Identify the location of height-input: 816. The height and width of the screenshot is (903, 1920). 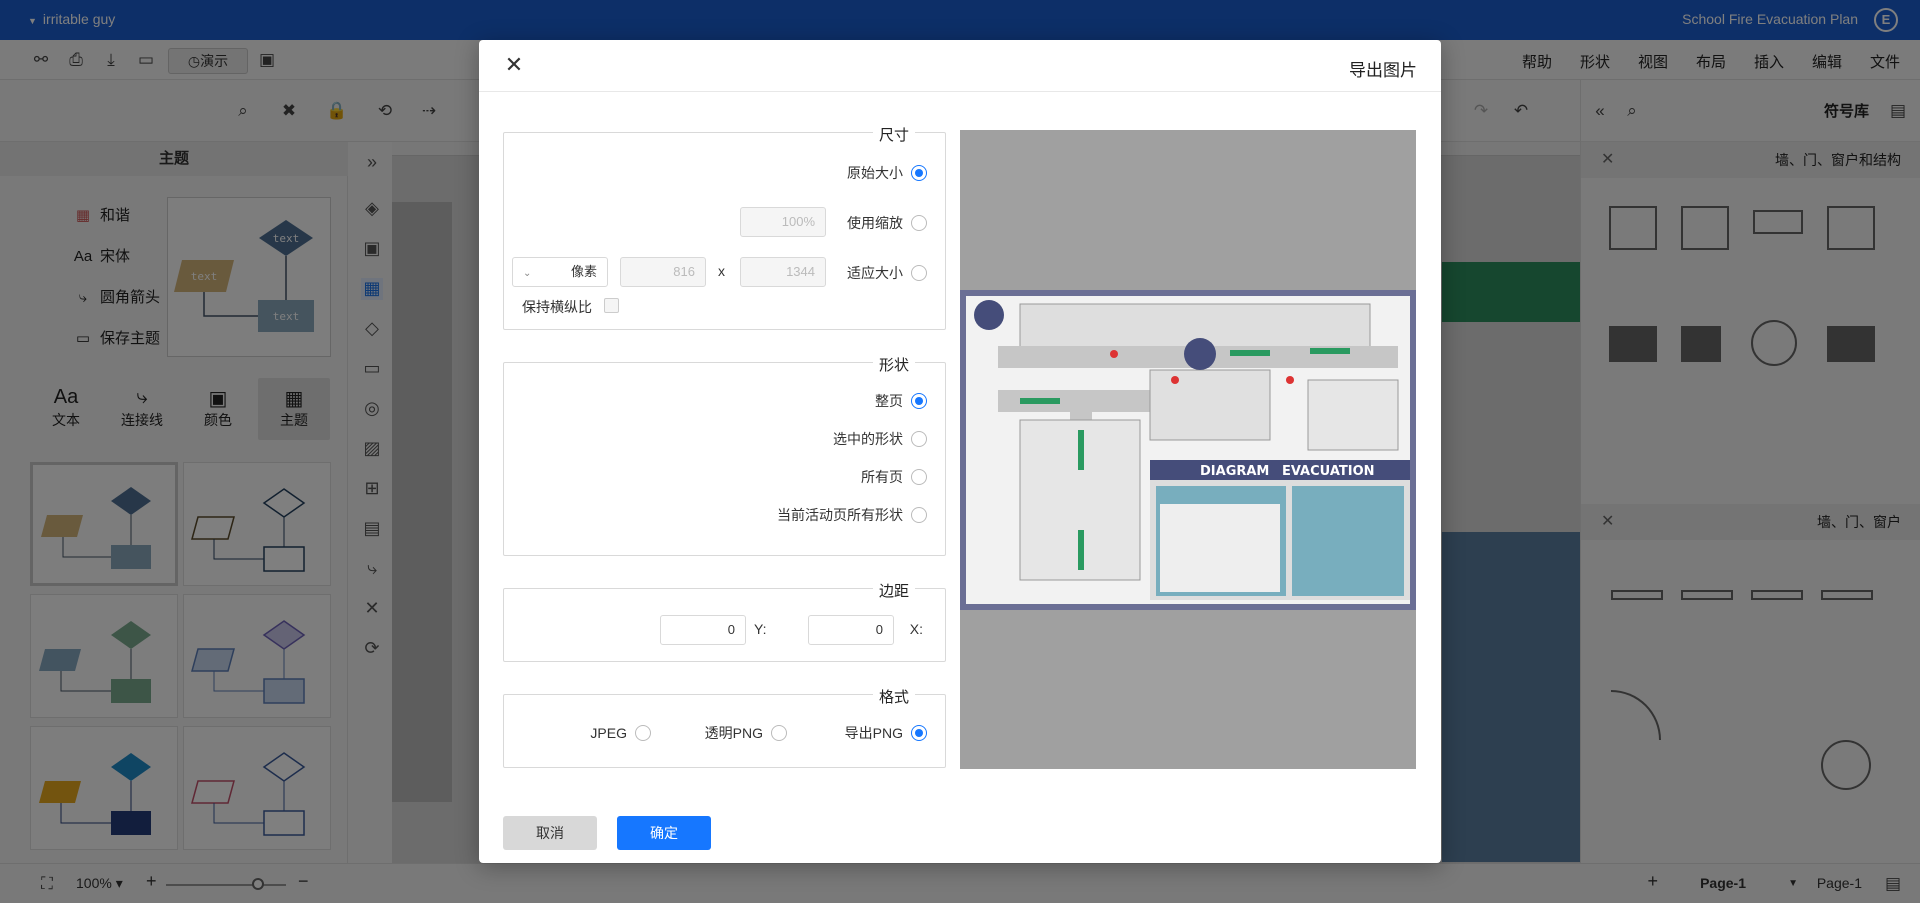
(663, 272).